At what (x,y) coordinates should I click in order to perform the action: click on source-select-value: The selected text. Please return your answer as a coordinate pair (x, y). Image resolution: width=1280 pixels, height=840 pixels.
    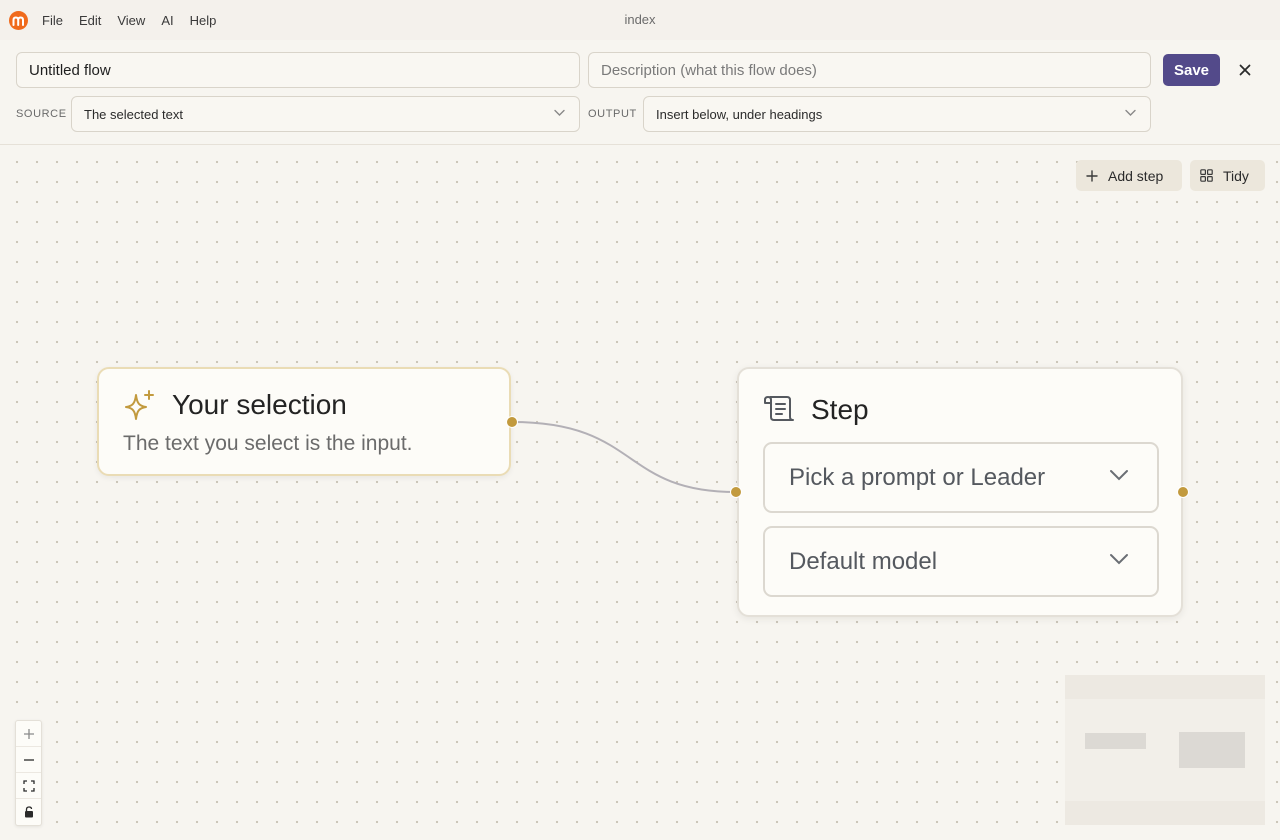
    Looking at the image, I should click on (133, 114).